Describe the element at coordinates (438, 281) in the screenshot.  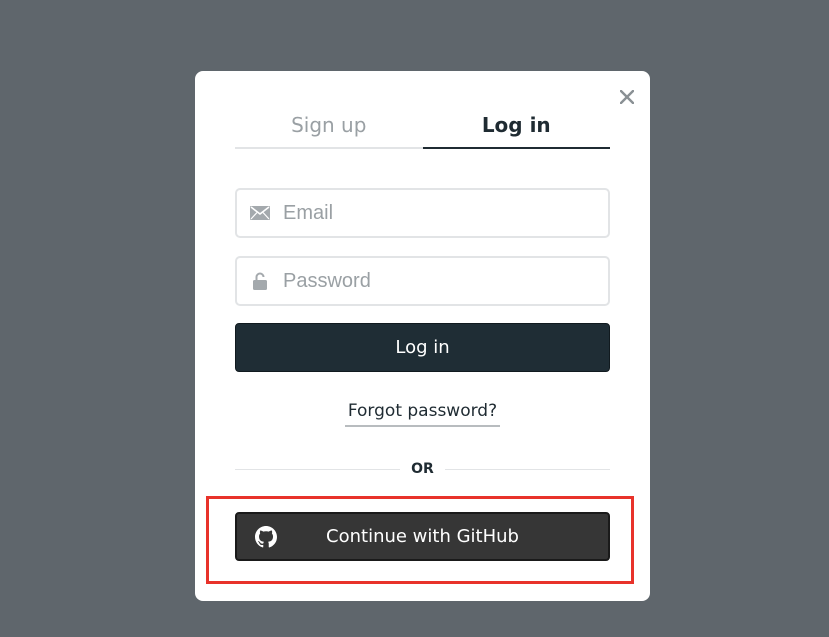
I see `password-input` at that location.